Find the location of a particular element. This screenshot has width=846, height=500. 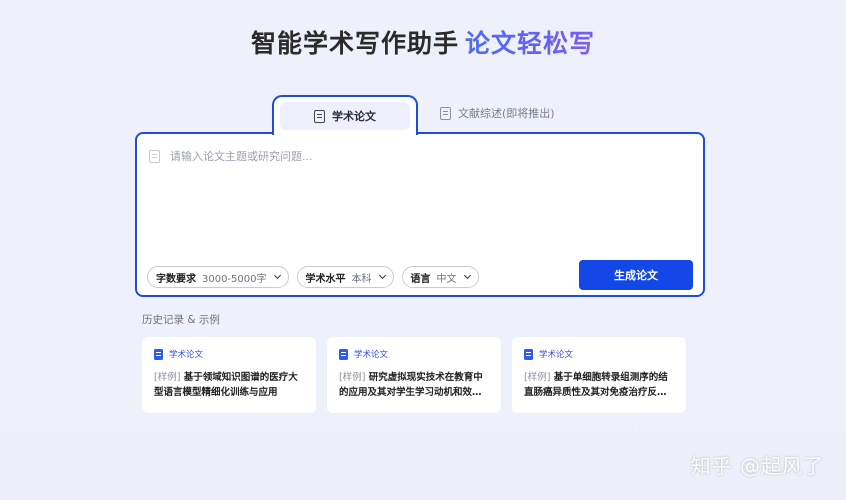

language-select: 语言 中文 is located at coordinates (440, 277).